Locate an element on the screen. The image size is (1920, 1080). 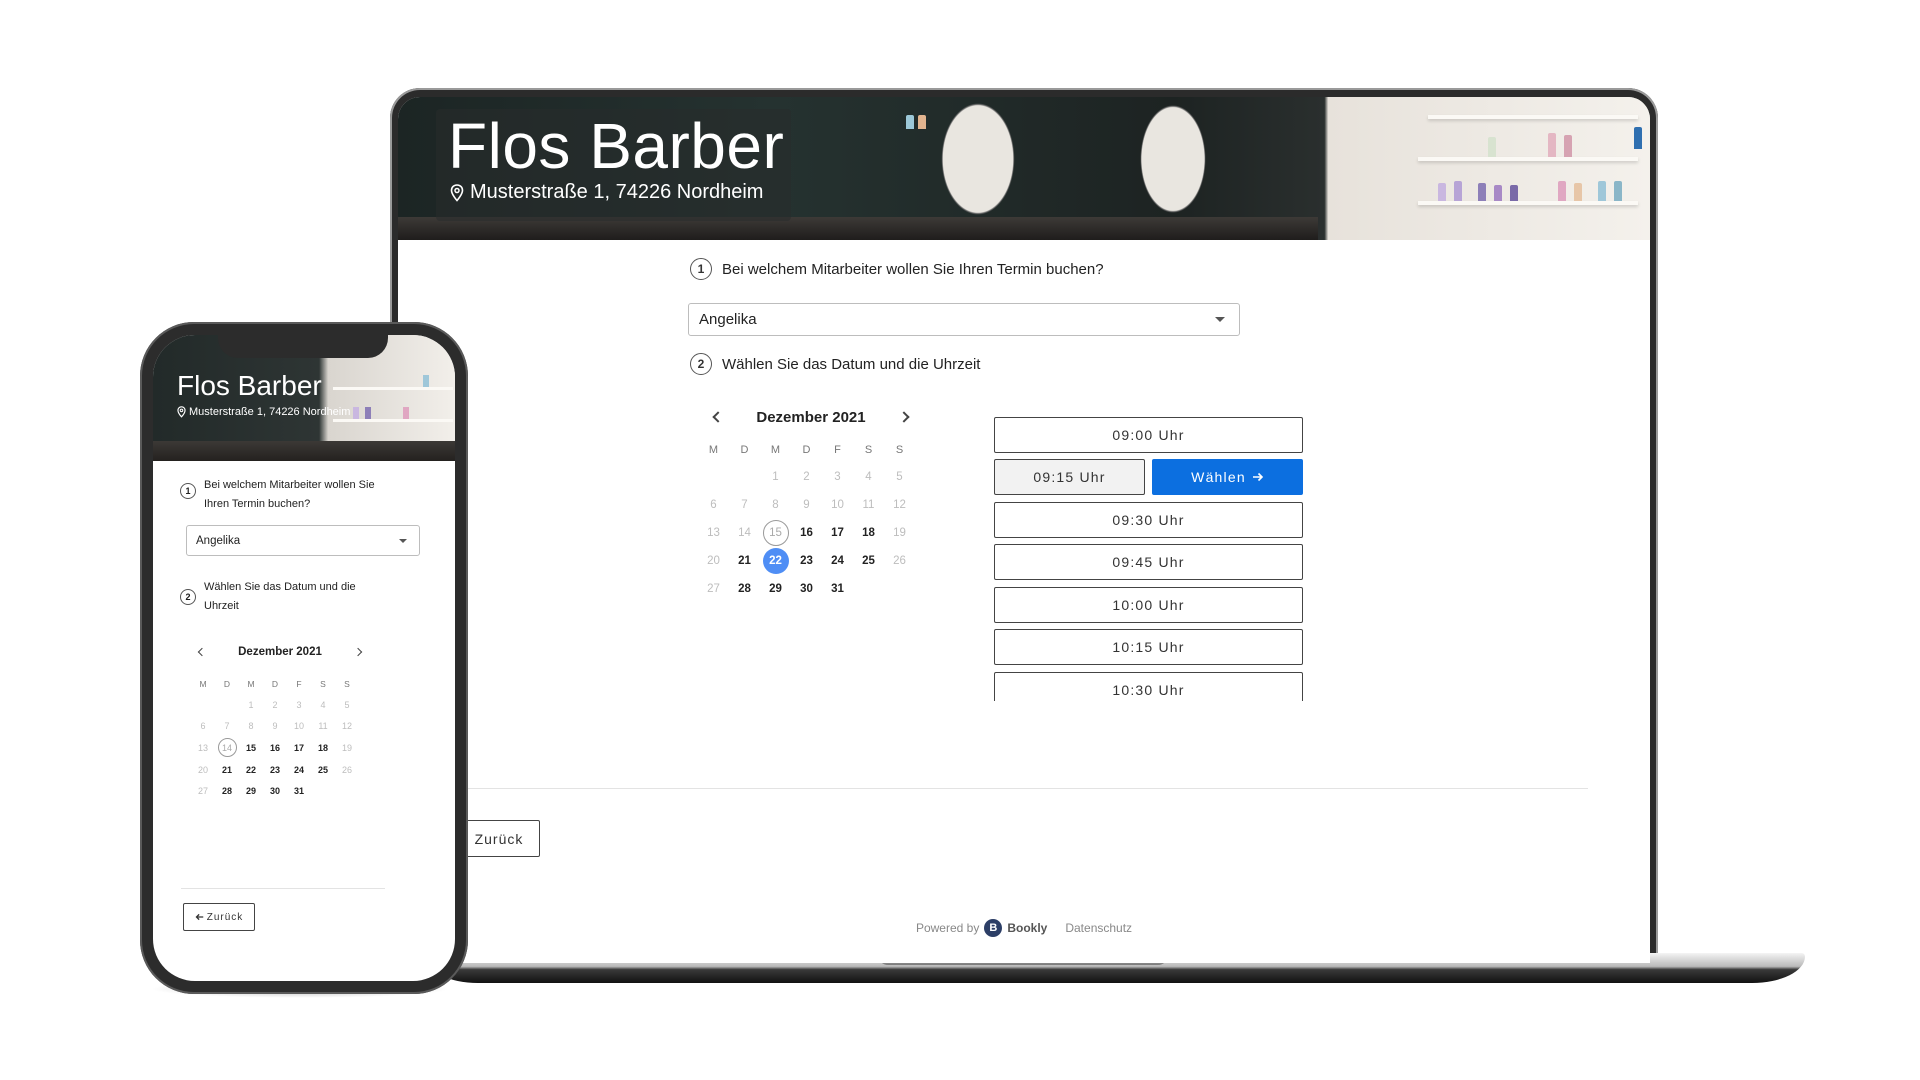
time-slot: 10:00 Uhr is located at coordinates (1148, 605).